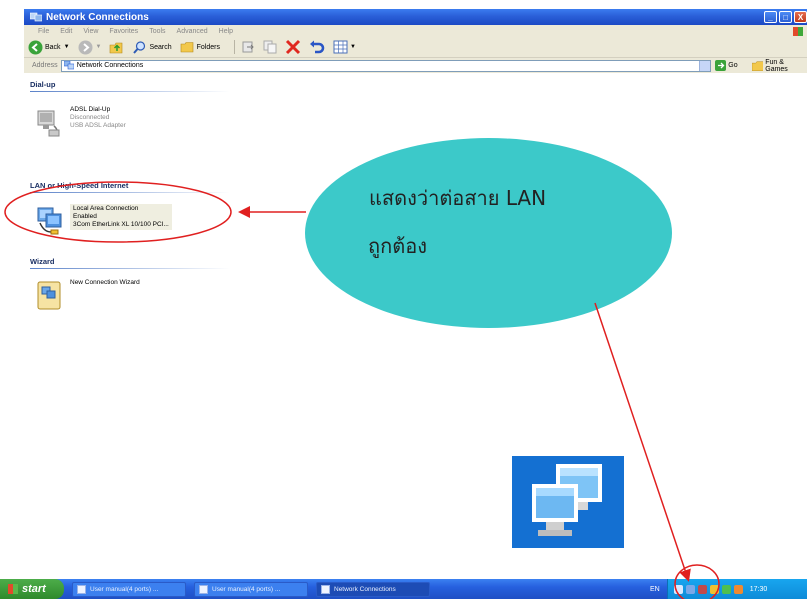 The width and height of the screenshot is (807, 599). I want to click on network-tray-icon-enlarged, so click(568, 502).